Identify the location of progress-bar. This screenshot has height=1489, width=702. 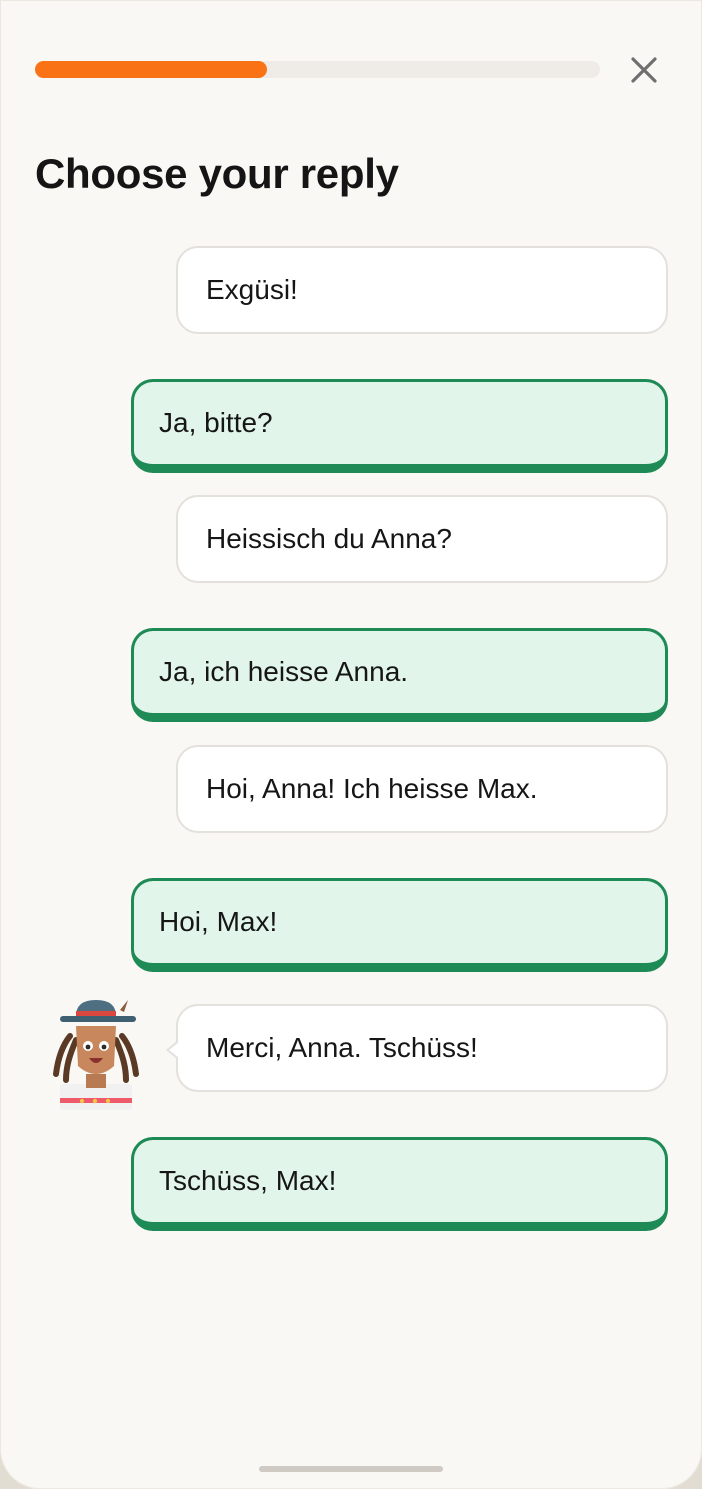
(317, 69).